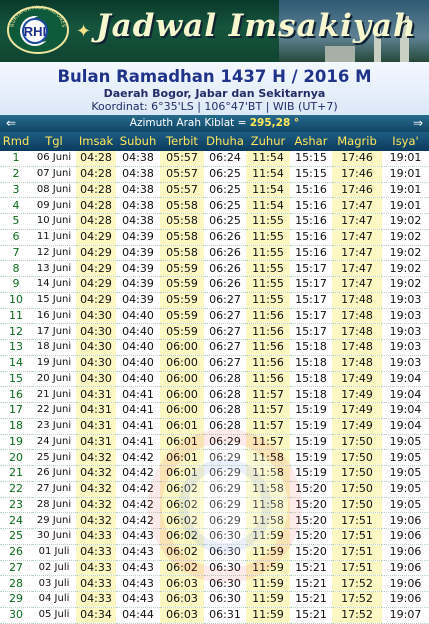  Describe the element at coordinates (268, 141) in the screenshot. I see `column-header: Zuhur` at that location.